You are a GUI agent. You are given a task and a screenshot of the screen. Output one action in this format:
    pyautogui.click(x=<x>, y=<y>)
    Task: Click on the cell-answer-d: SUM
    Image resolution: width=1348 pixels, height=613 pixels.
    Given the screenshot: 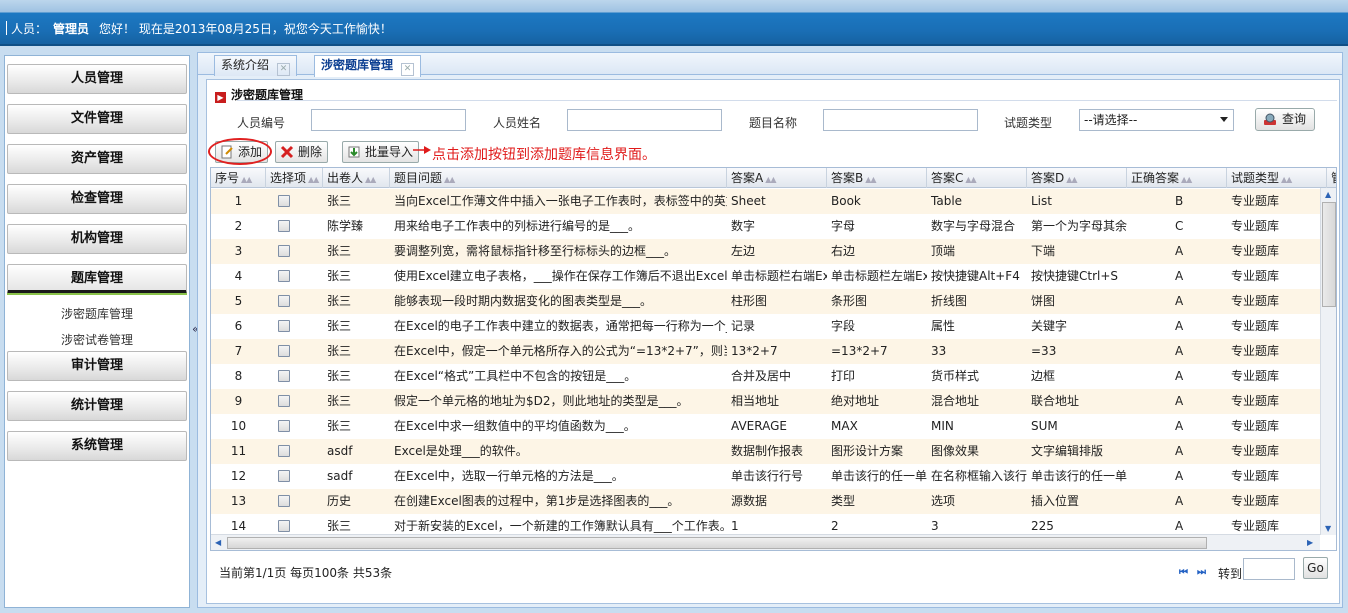 What is the action you would take?
    pyautogui.click(x=1044, y=426)
    